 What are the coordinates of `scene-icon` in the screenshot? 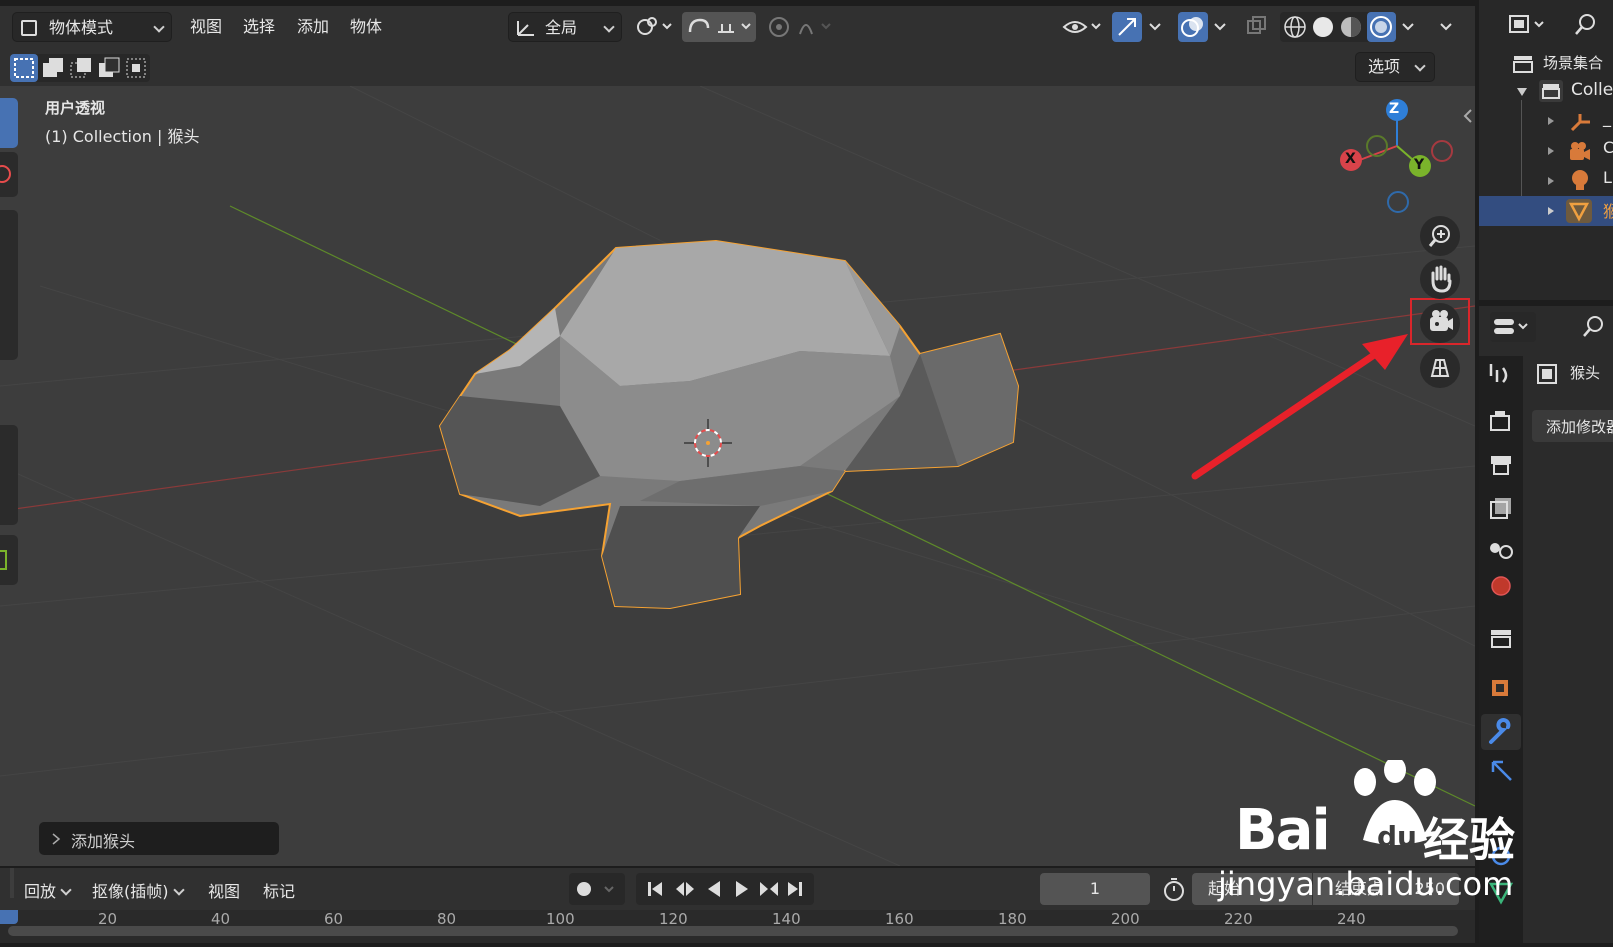 It's located at (1501, 551).